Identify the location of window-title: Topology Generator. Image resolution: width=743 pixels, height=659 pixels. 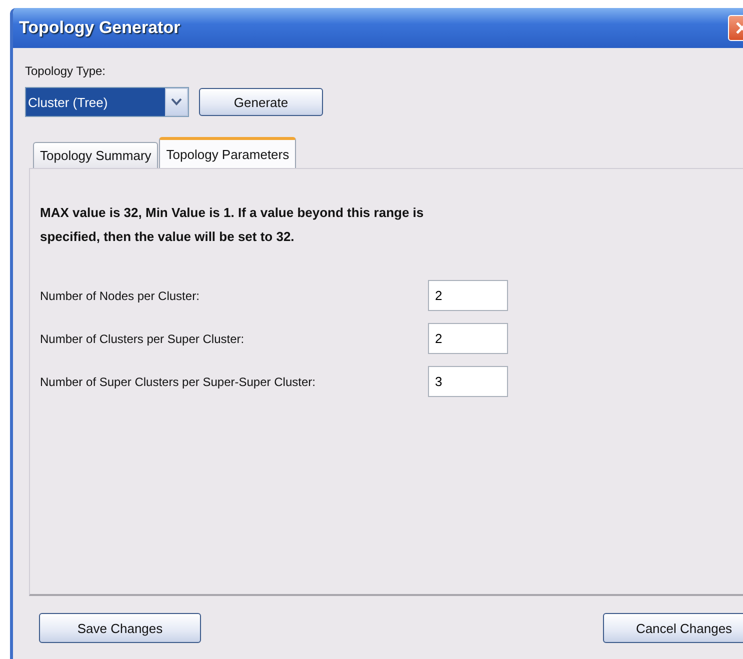
(99, 28).